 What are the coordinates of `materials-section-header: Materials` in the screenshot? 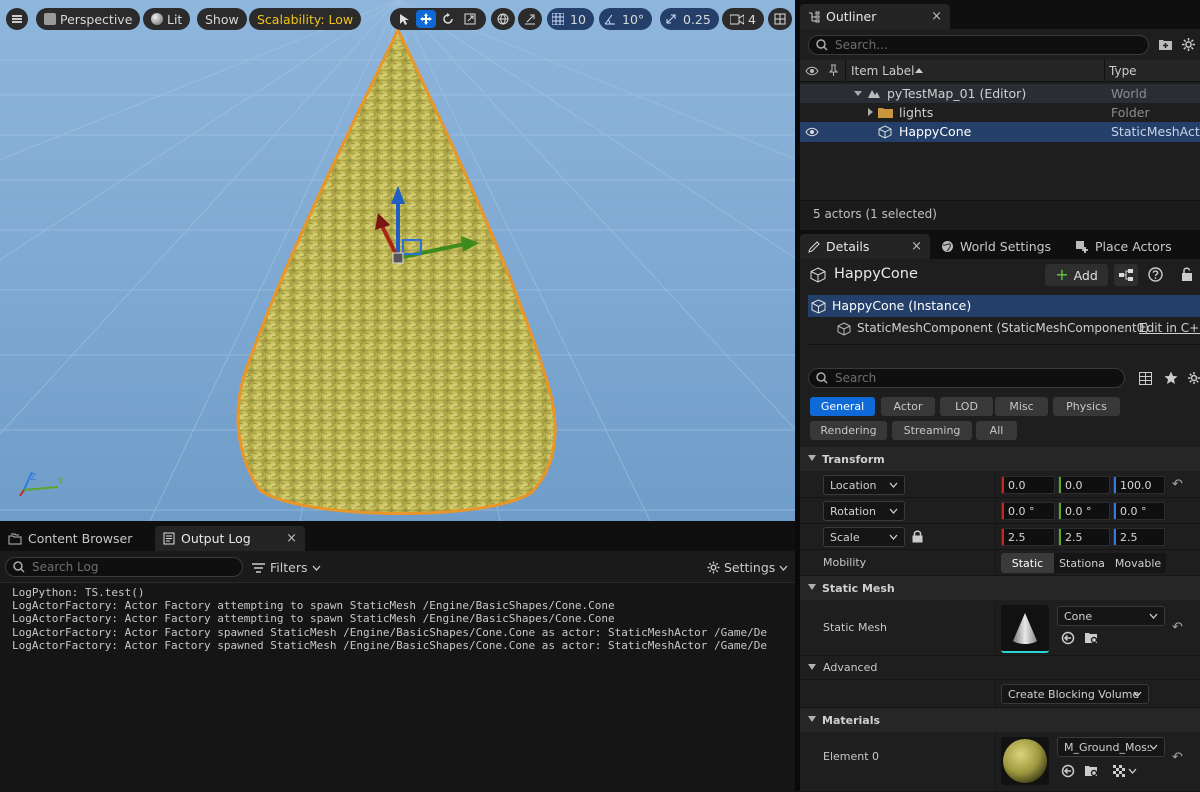 It's located at (1000, 720).